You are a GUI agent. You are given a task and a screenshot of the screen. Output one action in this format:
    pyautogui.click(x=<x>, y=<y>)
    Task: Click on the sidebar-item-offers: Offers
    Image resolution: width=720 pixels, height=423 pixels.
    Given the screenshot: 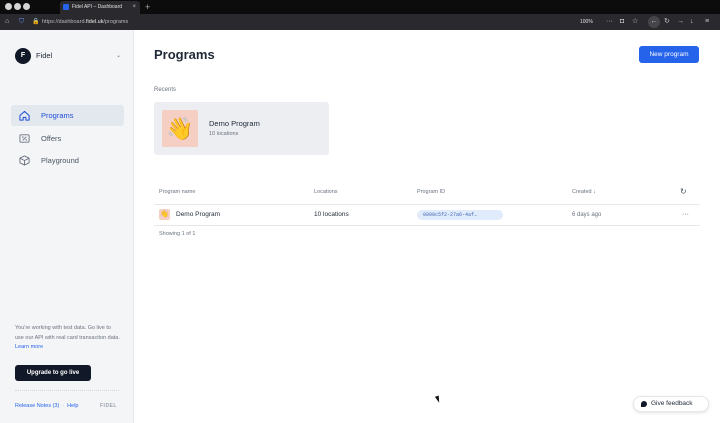 What is the action you would take?
    pyautogui.click(x=67, y=138)
    